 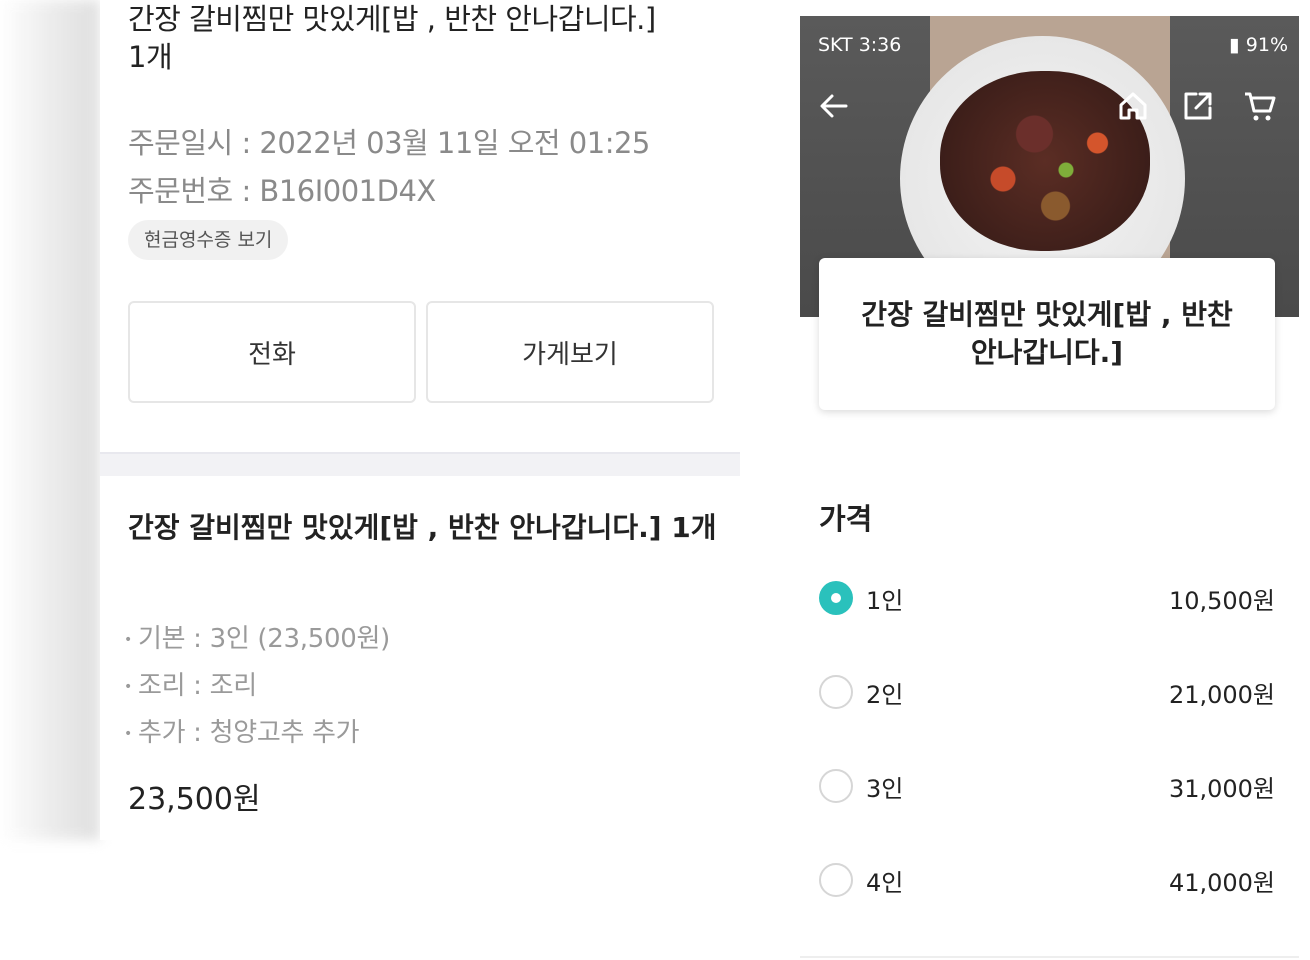 I want to click on price-option-label: 1인, so click(x=885, y=601).